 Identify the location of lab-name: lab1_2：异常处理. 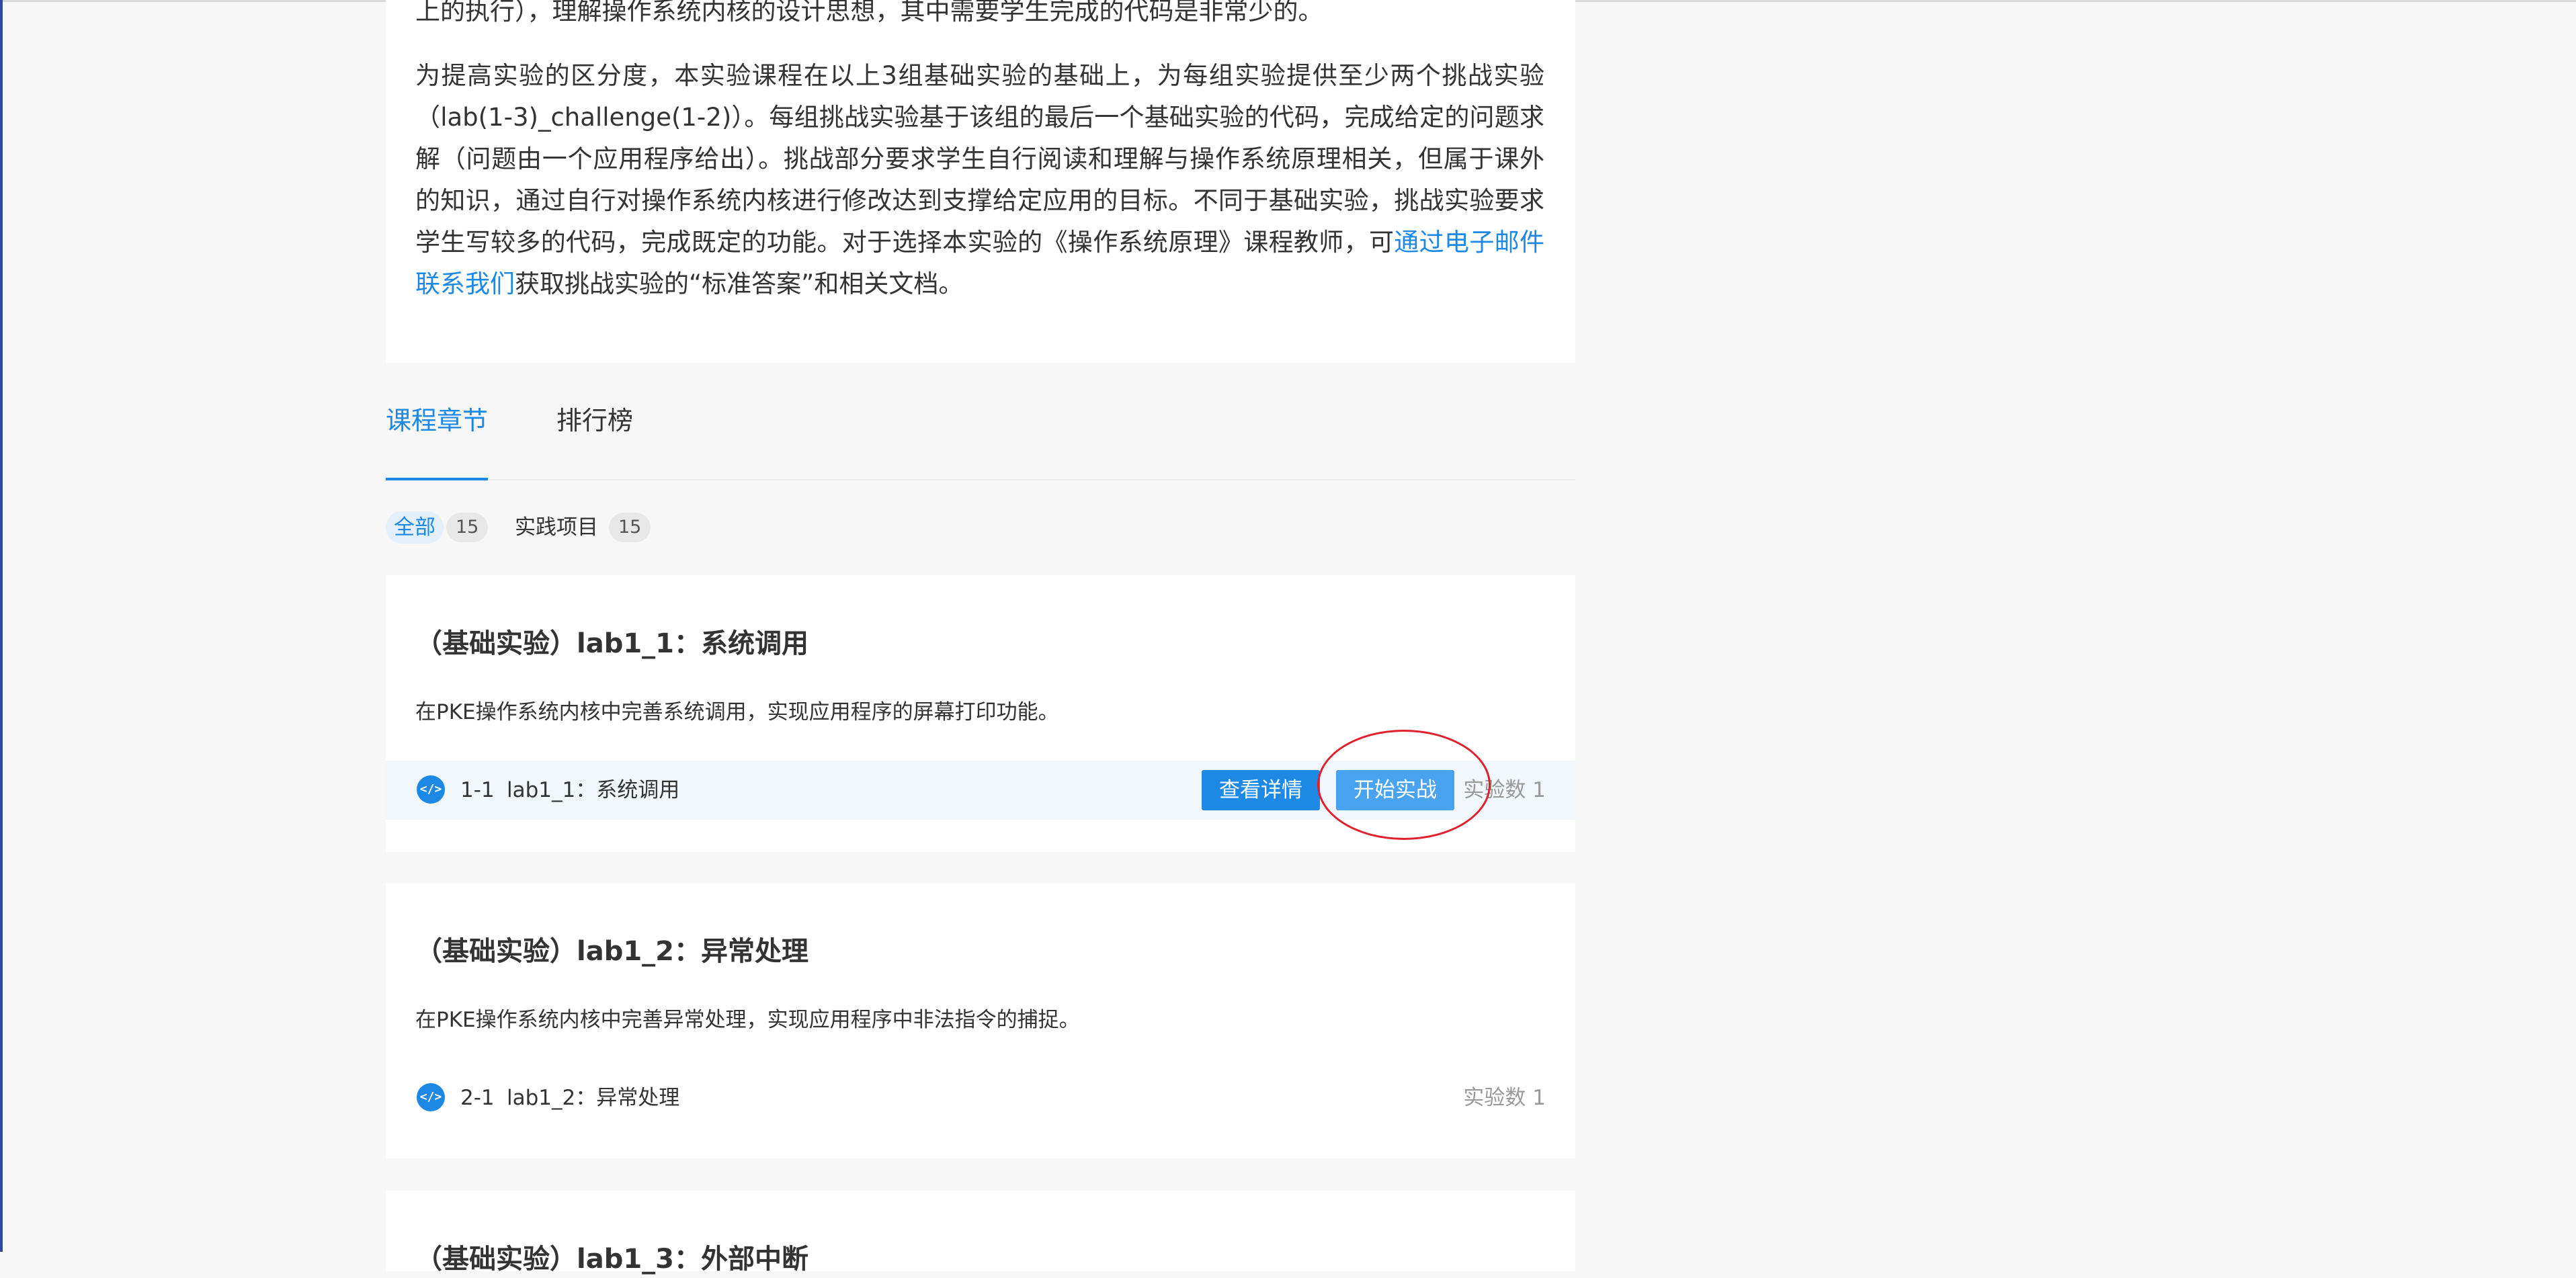
(593, 1098).